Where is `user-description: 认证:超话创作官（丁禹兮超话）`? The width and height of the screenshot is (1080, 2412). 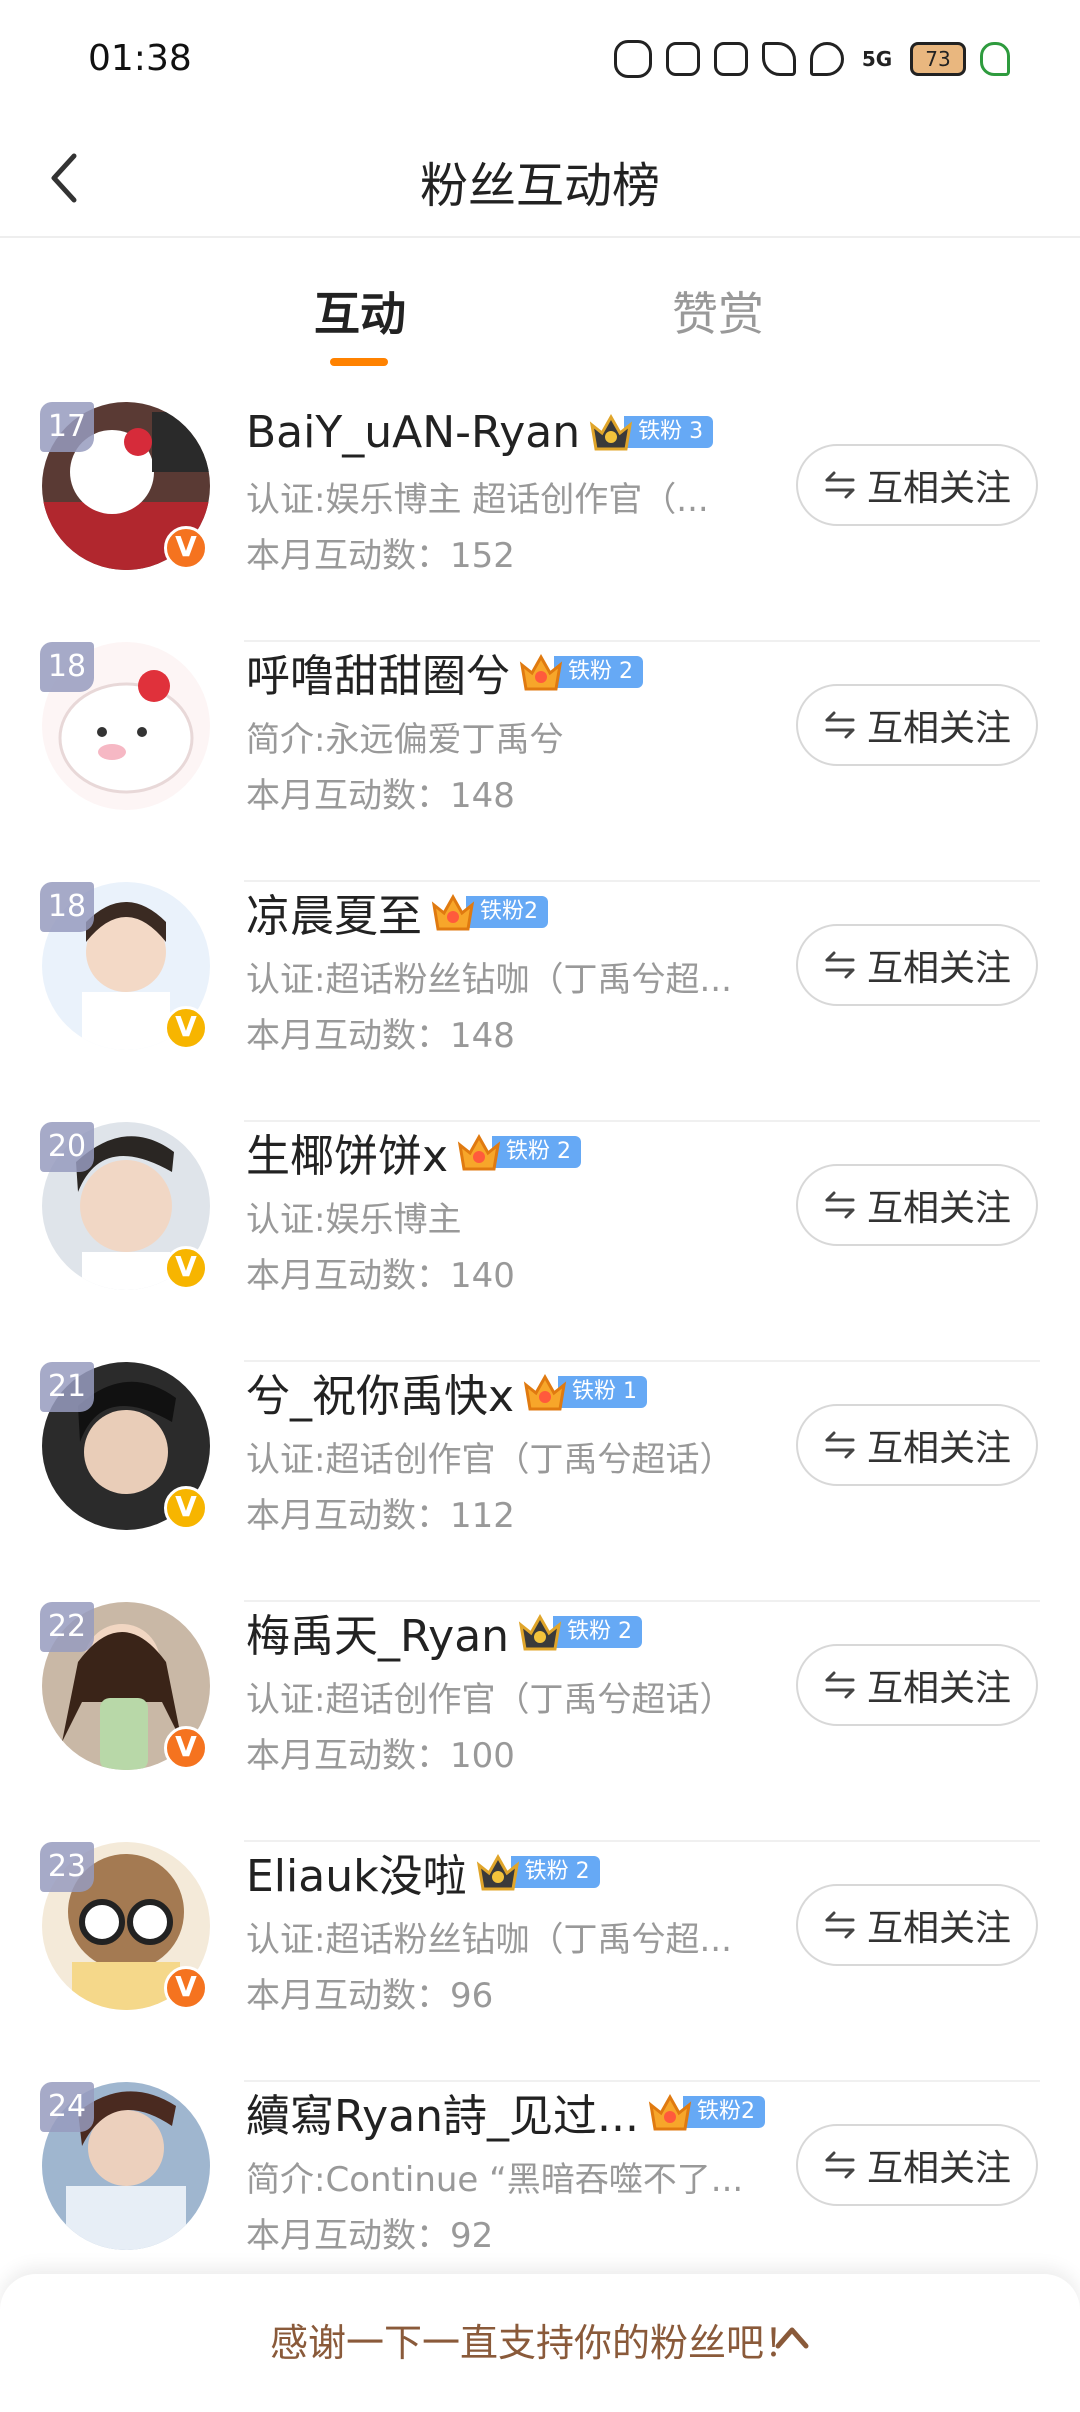
user-description: 认证:超话创作官（丁禹兮超话） is located at coordinates (490, 1460).